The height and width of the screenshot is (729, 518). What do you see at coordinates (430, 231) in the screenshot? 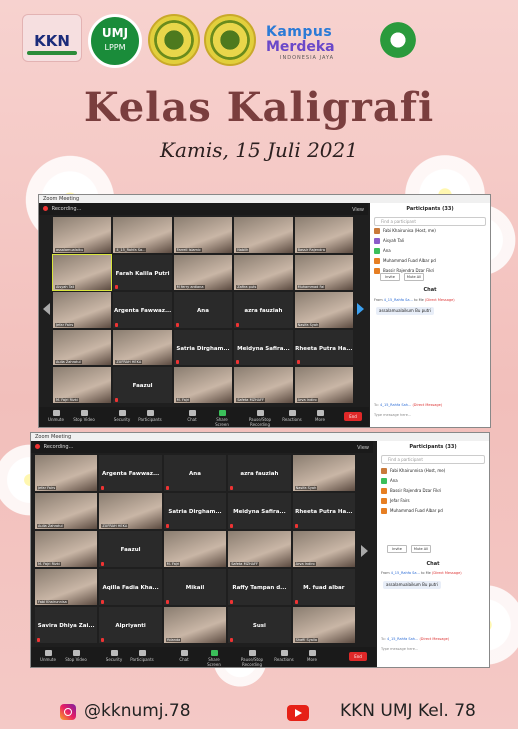
I see `participant-row: Fabi Khairunisa (Host, me)` at bounding box center [430, 231].